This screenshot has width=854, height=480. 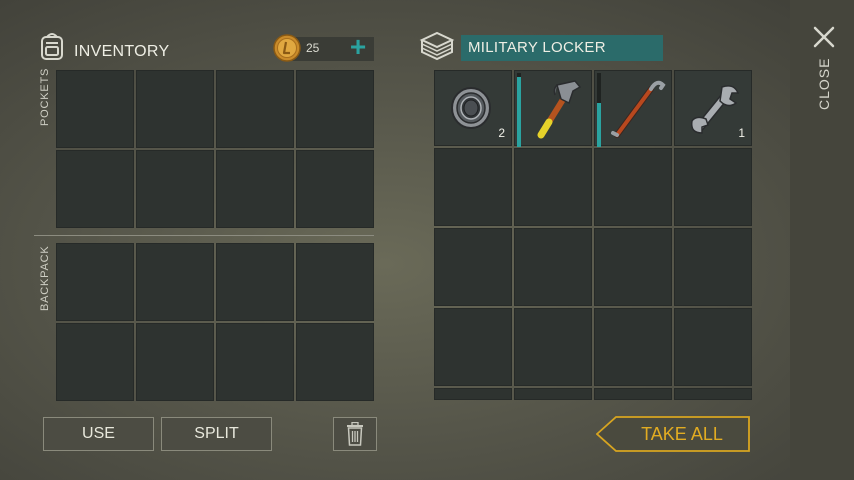 I want to click on locker-slot-wrench: 1, so click(x=713, y=108).